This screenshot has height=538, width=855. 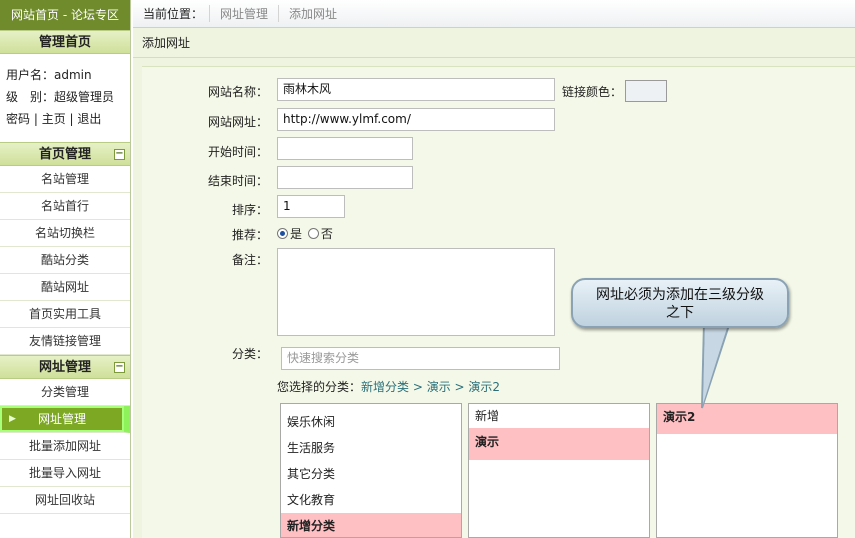 I want to click on sidebar-home-title: 管理首页, so click(x=65, y=42).